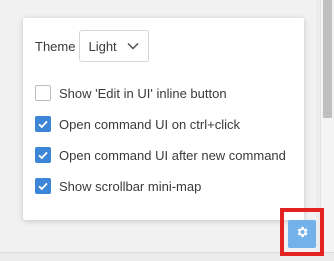 This screenshot has width=334, height=261. What do you see at coordinates (43, 93) in the screenshot?
I see `checkbox-edit-in-ui` at bounding box center [43, 93].